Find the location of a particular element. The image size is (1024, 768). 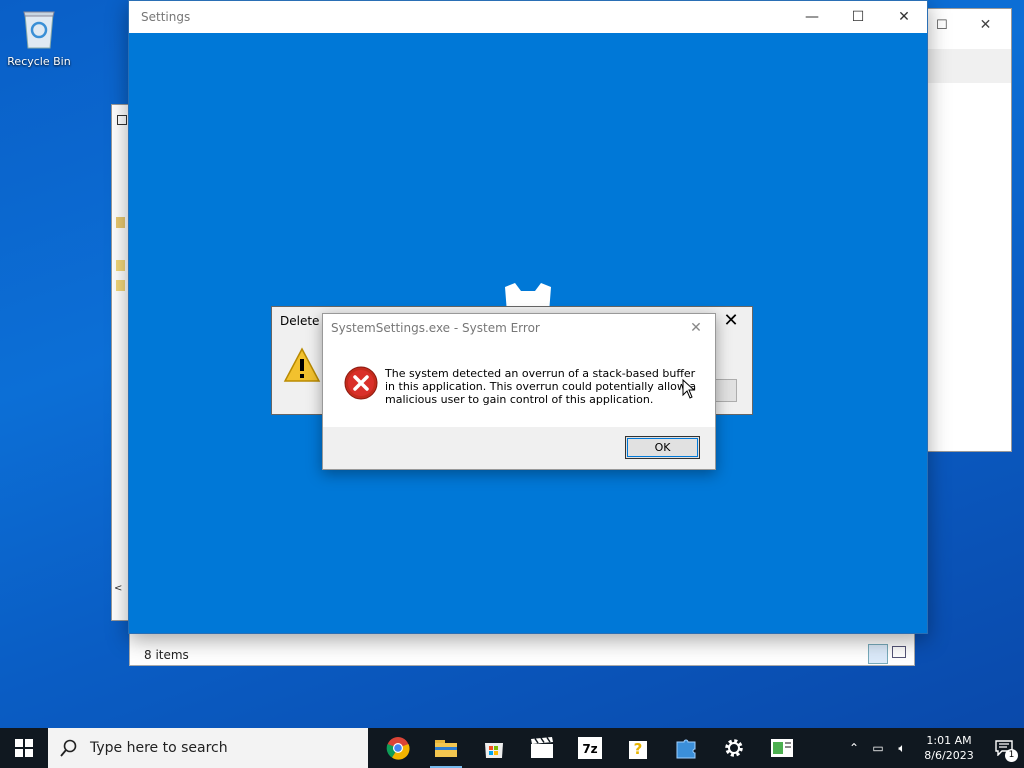

notification-count-badge: 1 is located at coordinates (1011, 755).